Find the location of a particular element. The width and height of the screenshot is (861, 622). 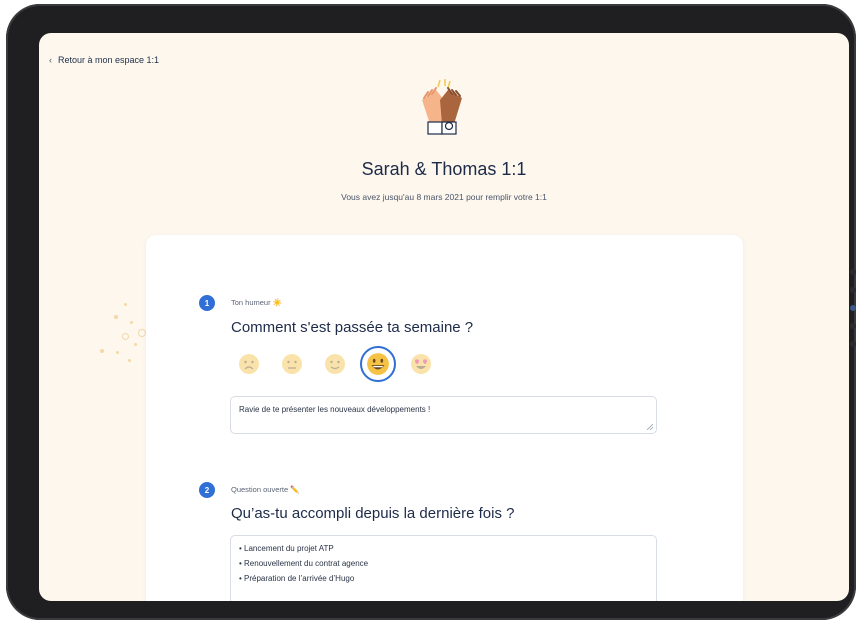

mood-option-heart-eyes is located at coordinates (421, 364).